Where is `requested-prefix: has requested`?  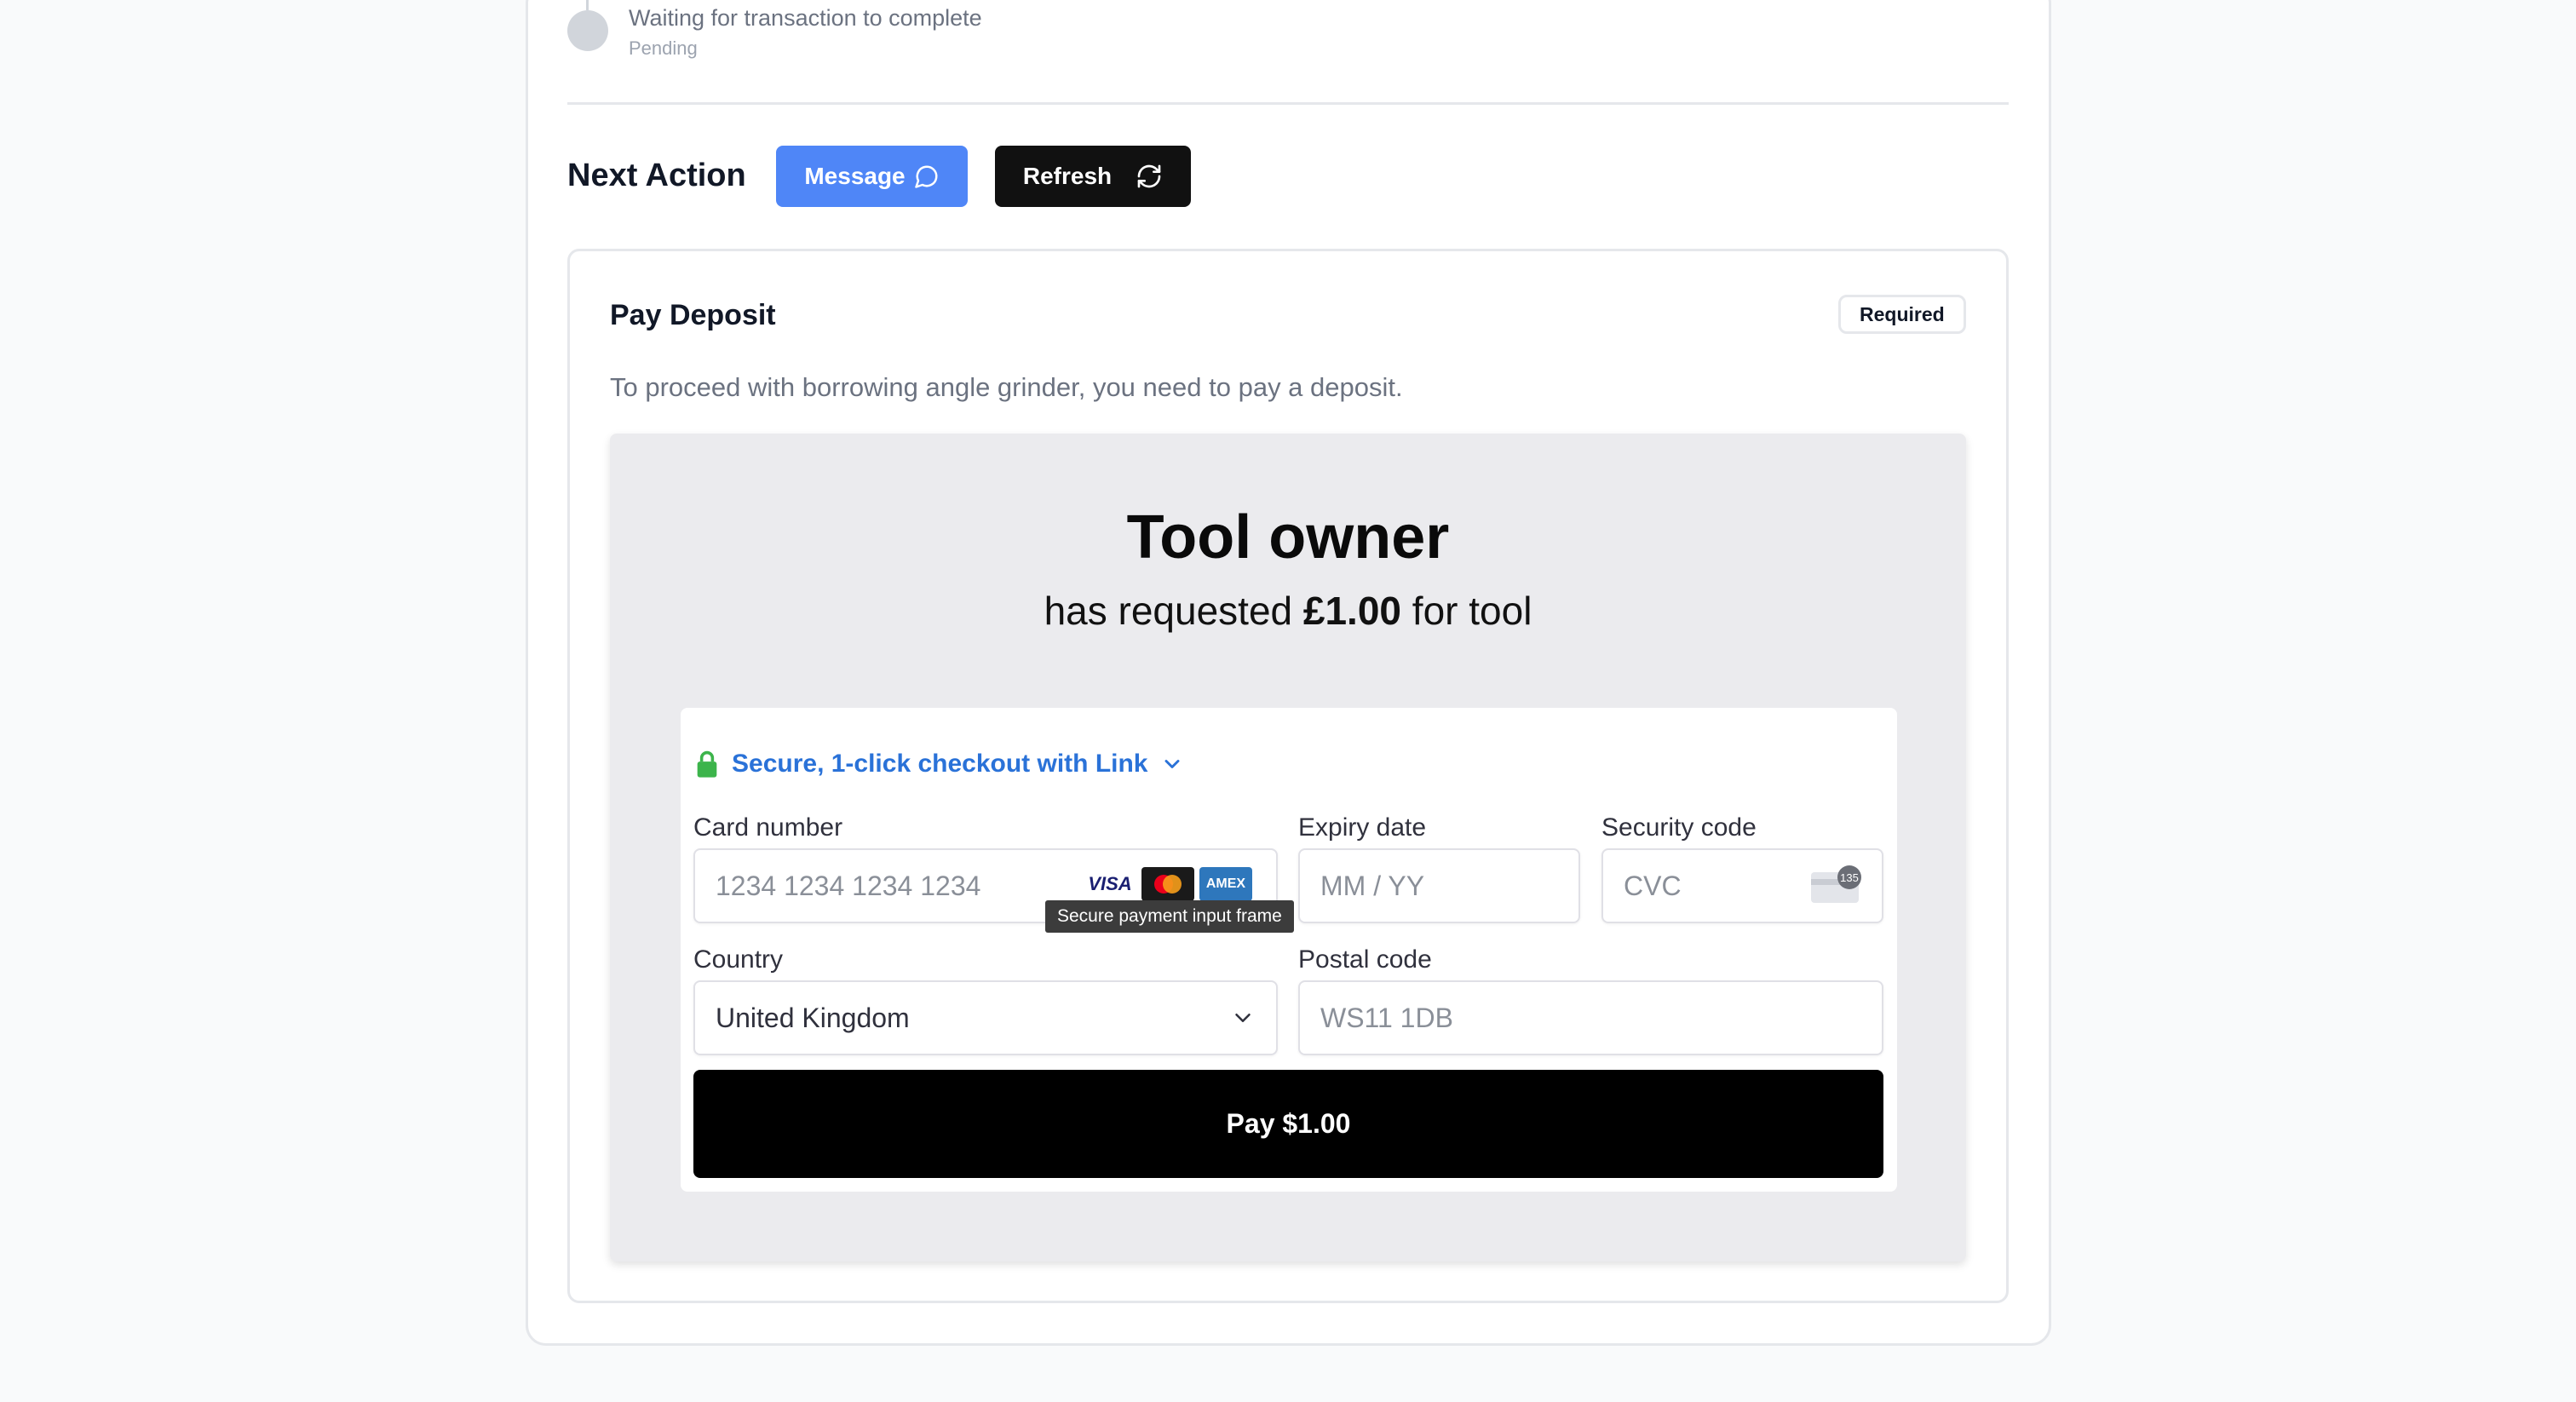
requested-prefix: has requested is located at coordinates (1173, 611).